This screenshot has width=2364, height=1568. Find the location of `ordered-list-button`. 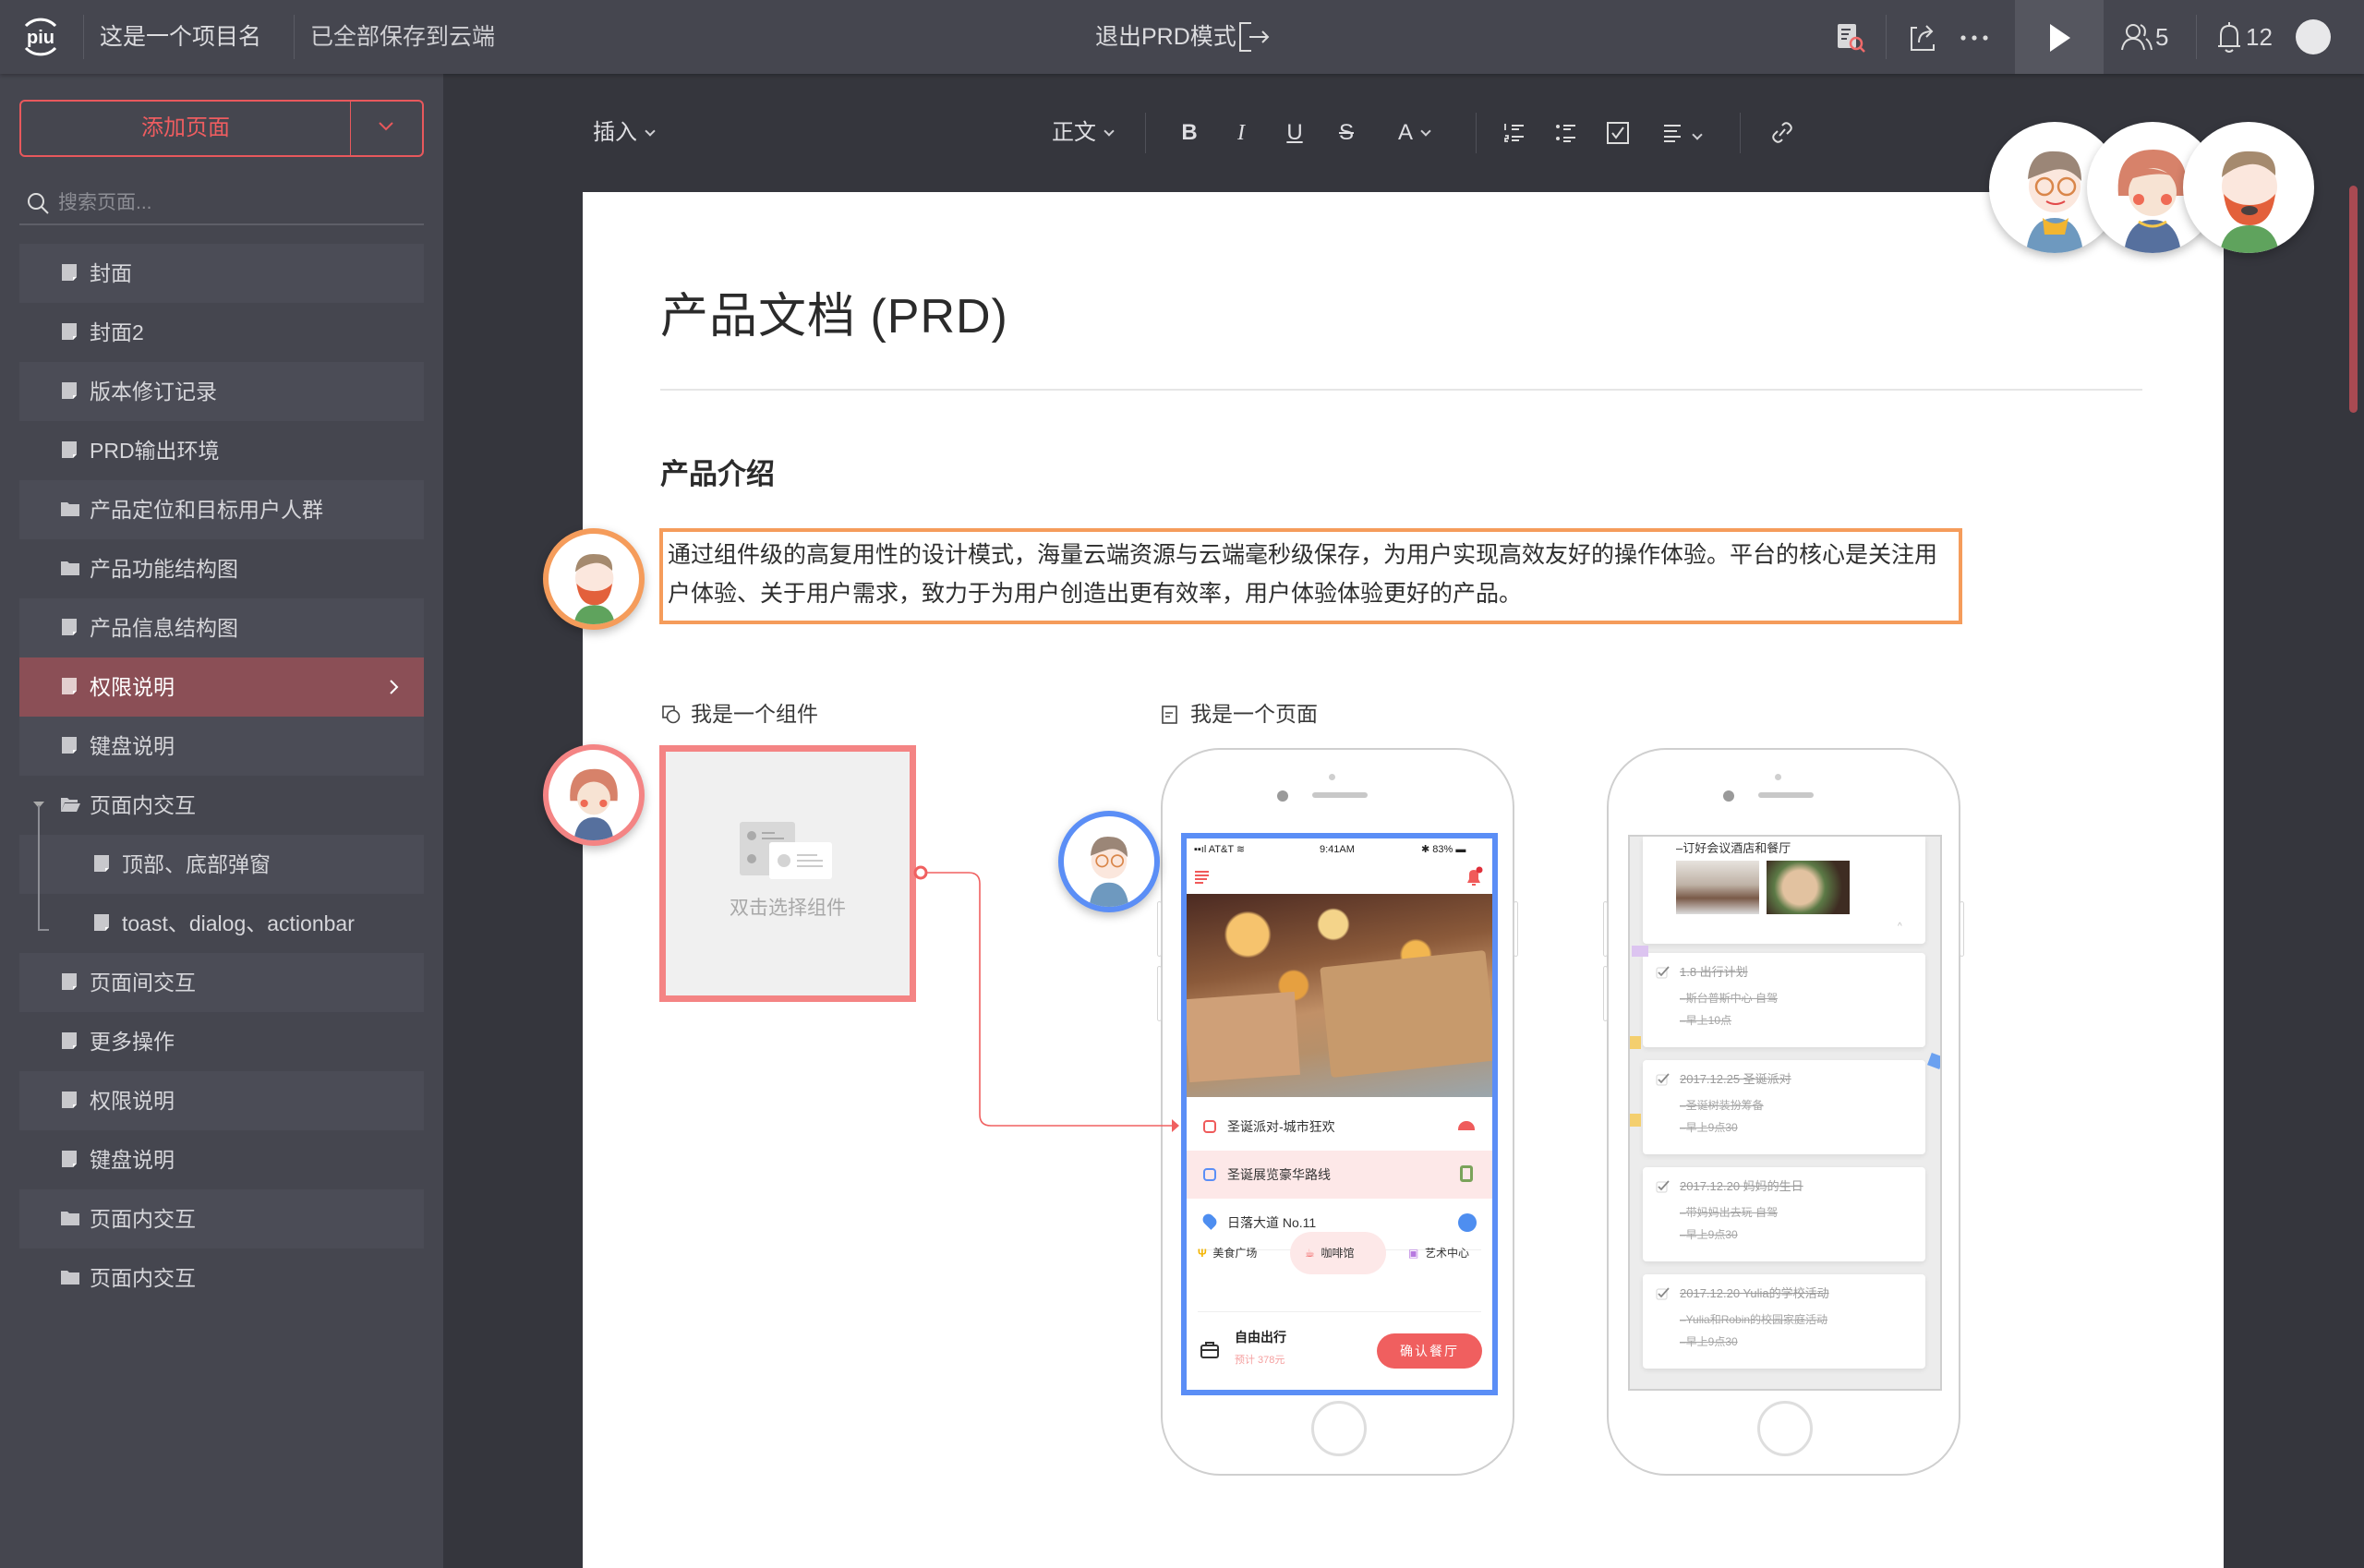

ordered-list-button is located at coordinates (1514, 133).